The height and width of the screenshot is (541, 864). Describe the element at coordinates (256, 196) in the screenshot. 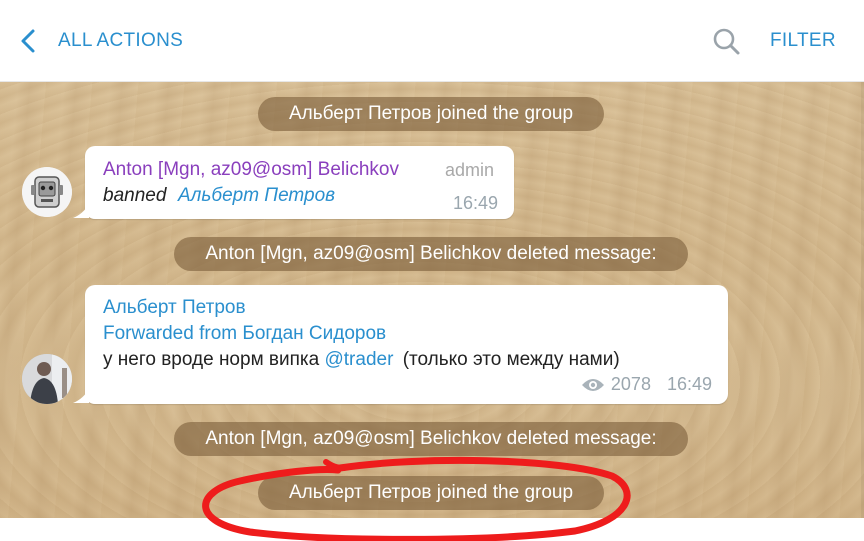

I see `banned-user-link: Альберт Петров` at that location.